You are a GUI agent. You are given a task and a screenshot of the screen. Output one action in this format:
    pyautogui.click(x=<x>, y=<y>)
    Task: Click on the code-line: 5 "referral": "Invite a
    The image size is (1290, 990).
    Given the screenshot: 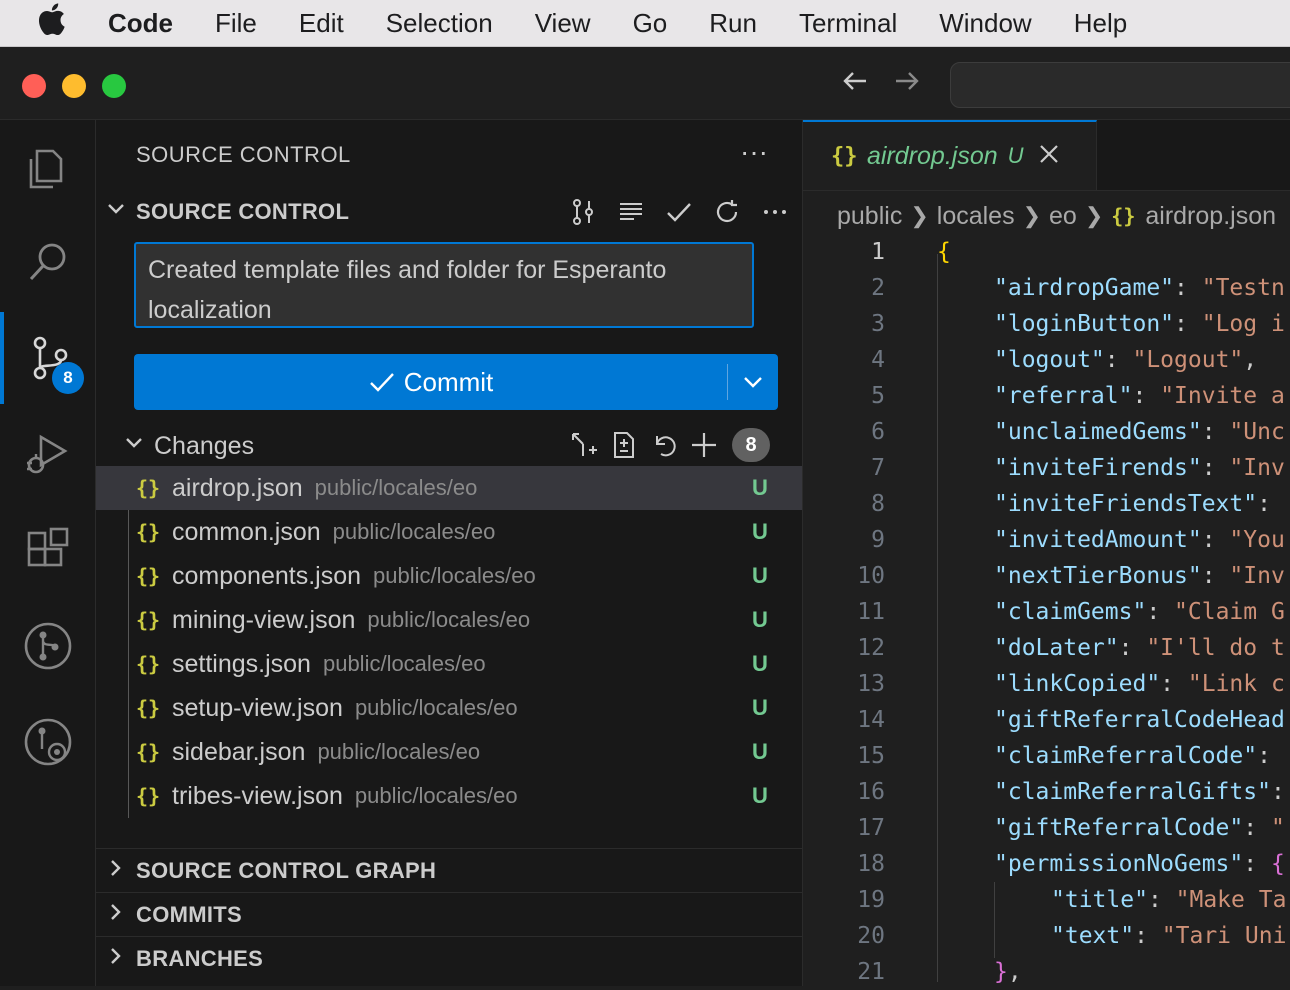 What is the action you would take?
    pyautogui.click(x=1046, y=396)
    